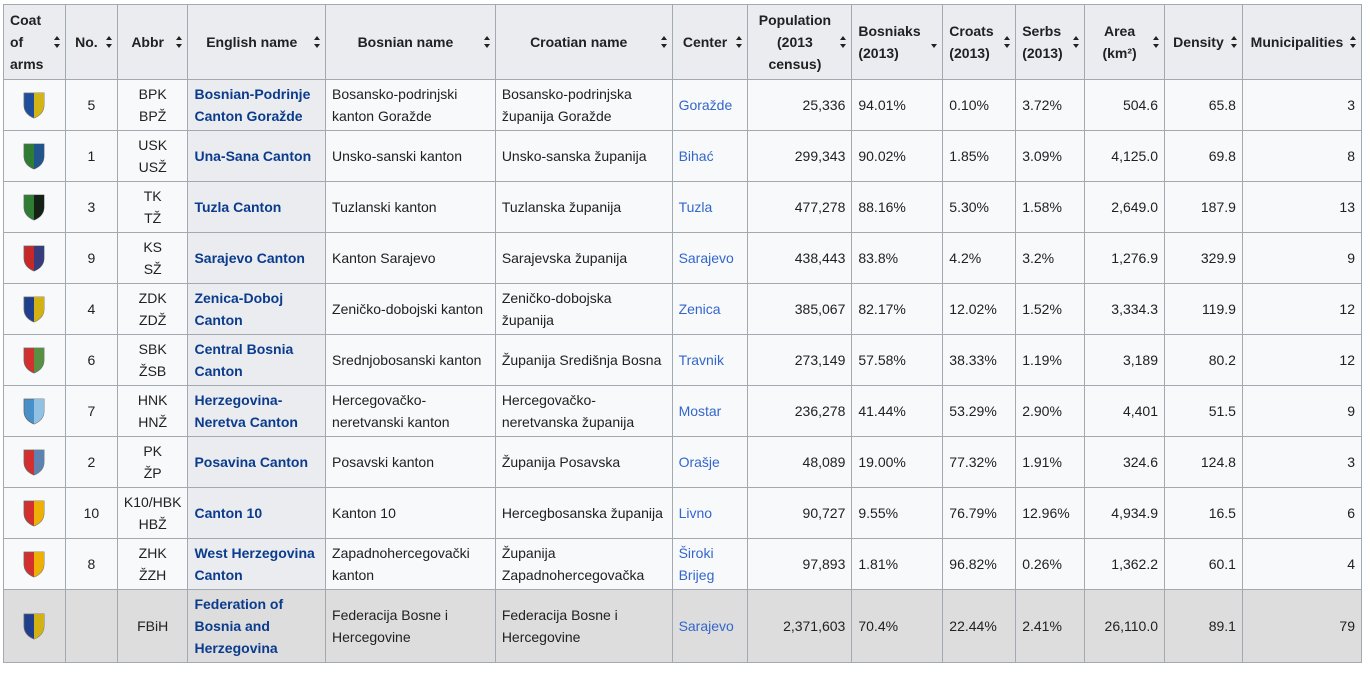  What do you see at coordinates (245, 411) in the screenshot?
I see `english-name-link: Herzegovina-Neretva Canton` at bounding box center [245, 411].